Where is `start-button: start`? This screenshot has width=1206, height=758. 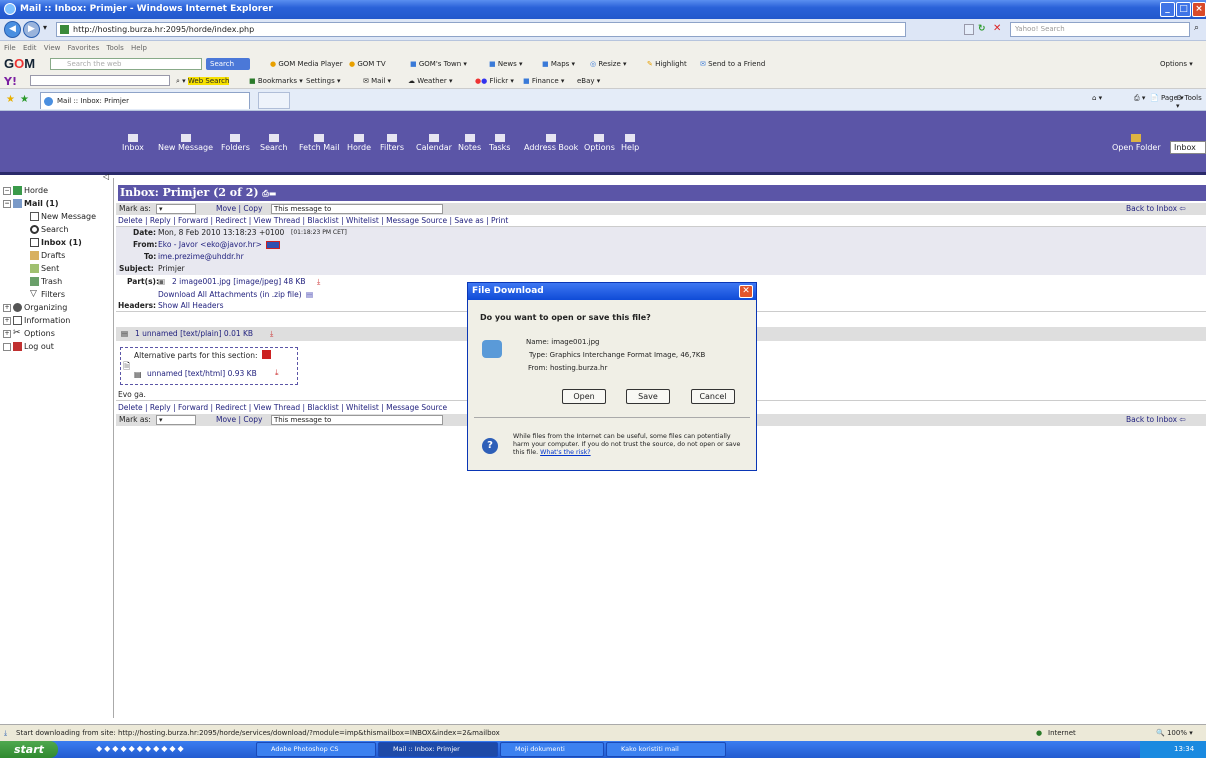 start-button: start is located at coordinates (29, 749).